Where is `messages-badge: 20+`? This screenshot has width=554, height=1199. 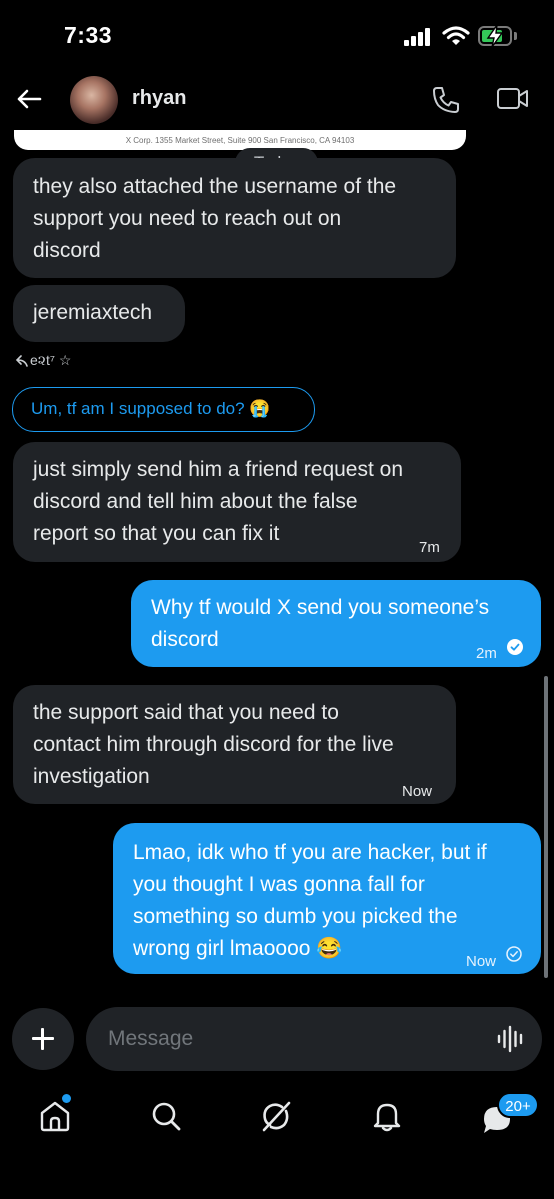
messages-badge: 20+ is located at coordinates (518, 1105).